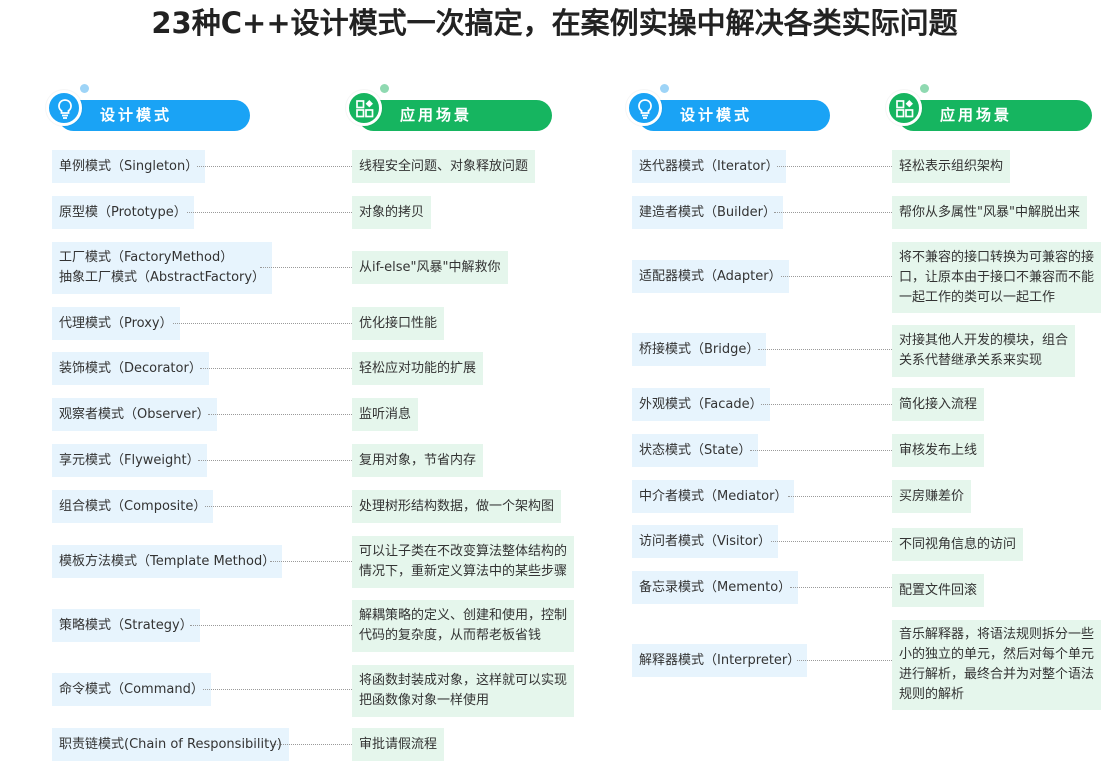 The height and width of the screenshot is (763, 1109). What do you see at coordinates (938, 450) in the screenshot?
I see `scenario-box: 审核发布上线` at bounding box center [938, 450].